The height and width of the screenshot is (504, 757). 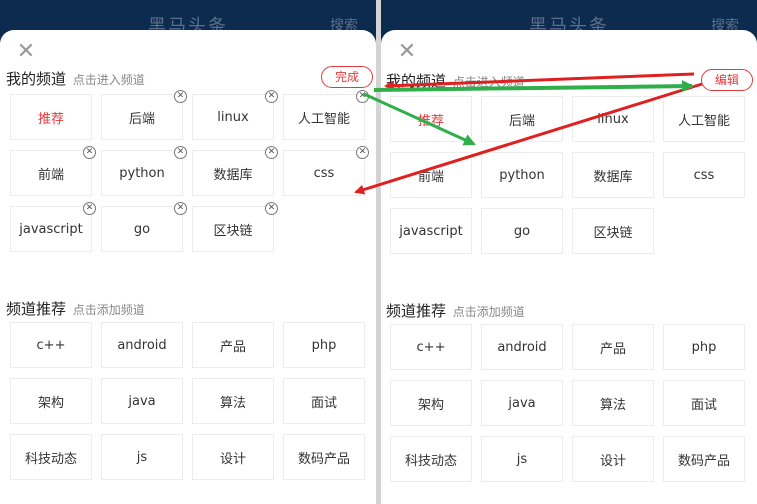 I want to click on channel-label: 区块链, so click(x=613, y=233).